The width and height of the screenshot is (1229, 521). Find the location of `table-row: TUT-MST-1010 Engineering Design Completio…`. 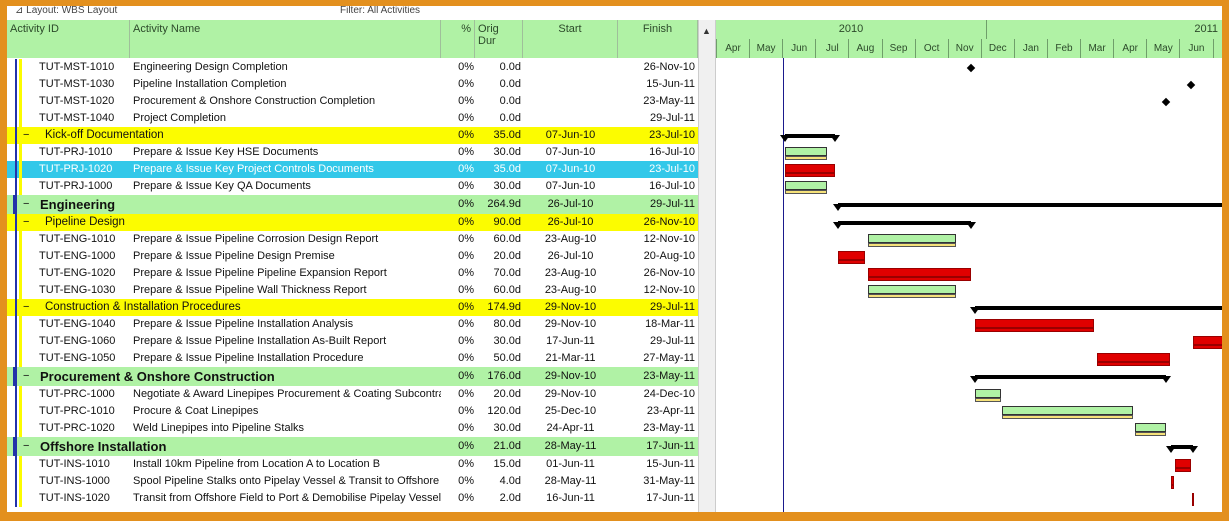

table-row: TUT-MST-1010 Engineering Design Completio… is located at coordinates (352, 67).